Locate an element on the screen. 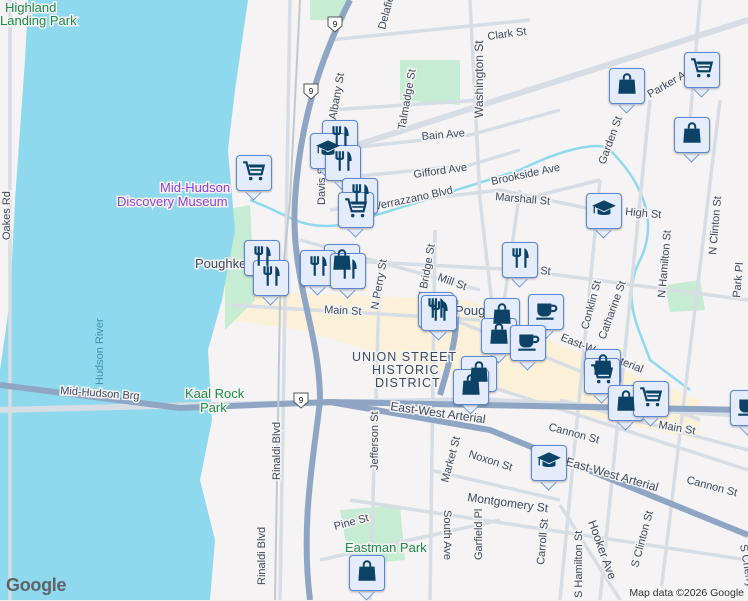  label-museum-2: Discovery Museum is located at coordinates (173, 202).